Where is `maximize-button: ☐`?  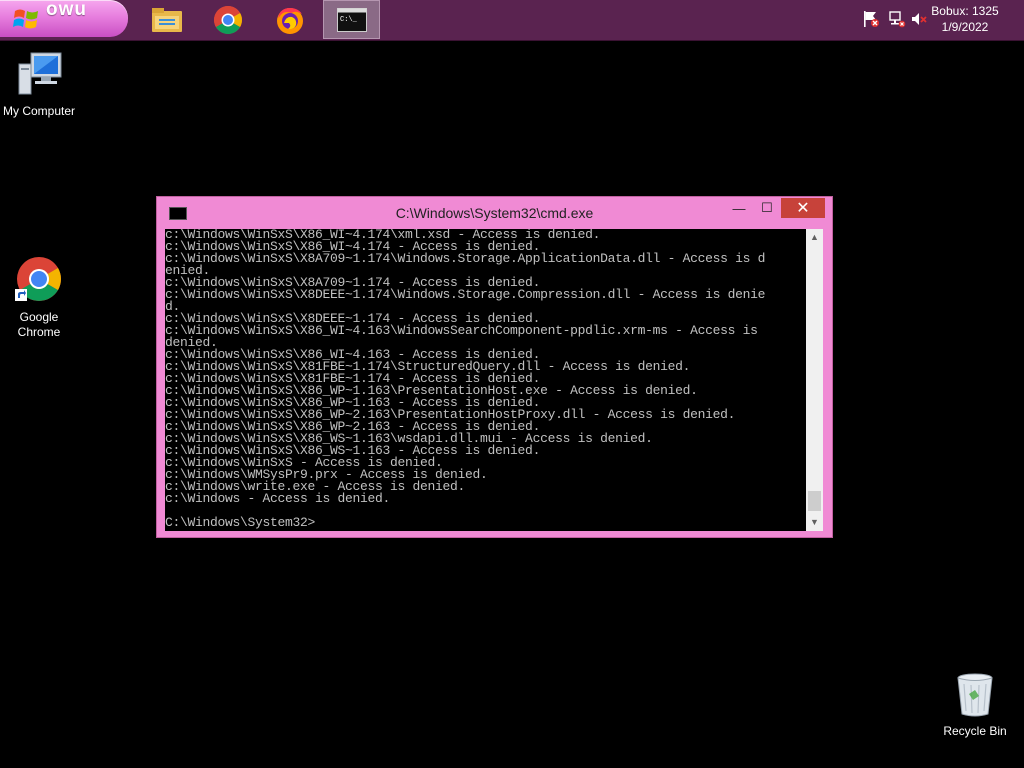
maximize-button: ☐ is located at coordinates (767, 208).